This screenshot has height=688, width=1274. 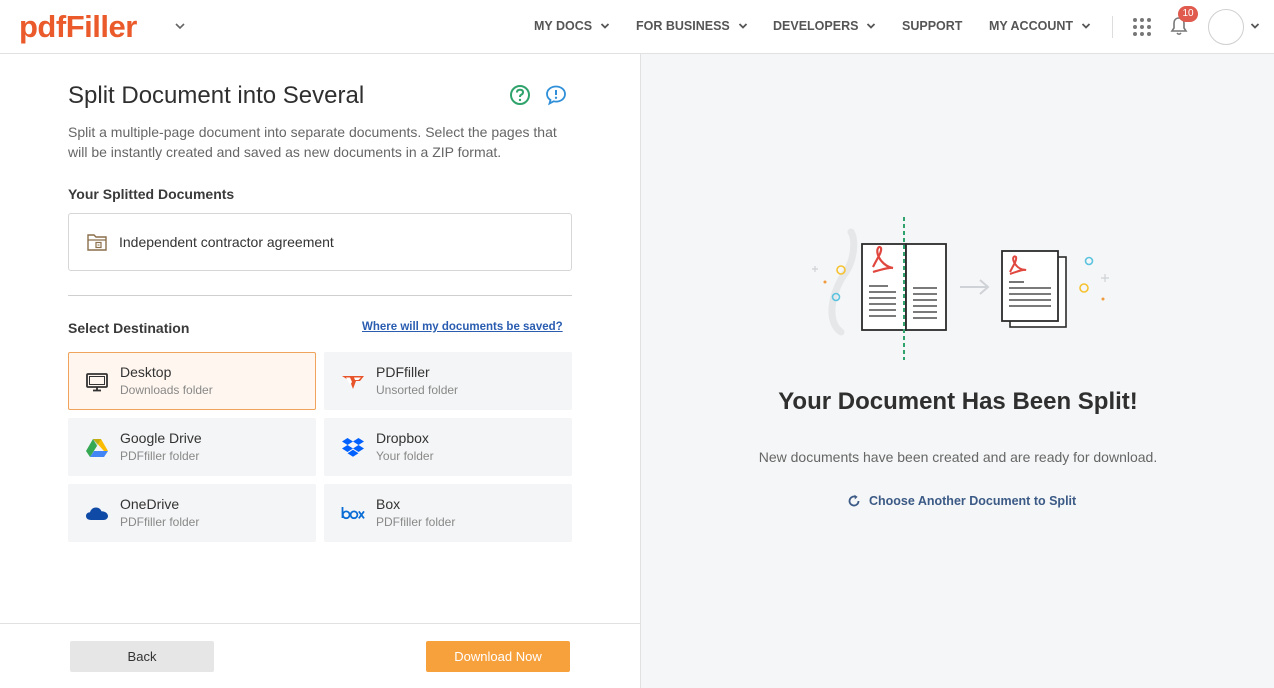 What do you see at coordinates (353, 447) in the screenshot?
I see `dropbox-icon` at bounding box center [353, 447].